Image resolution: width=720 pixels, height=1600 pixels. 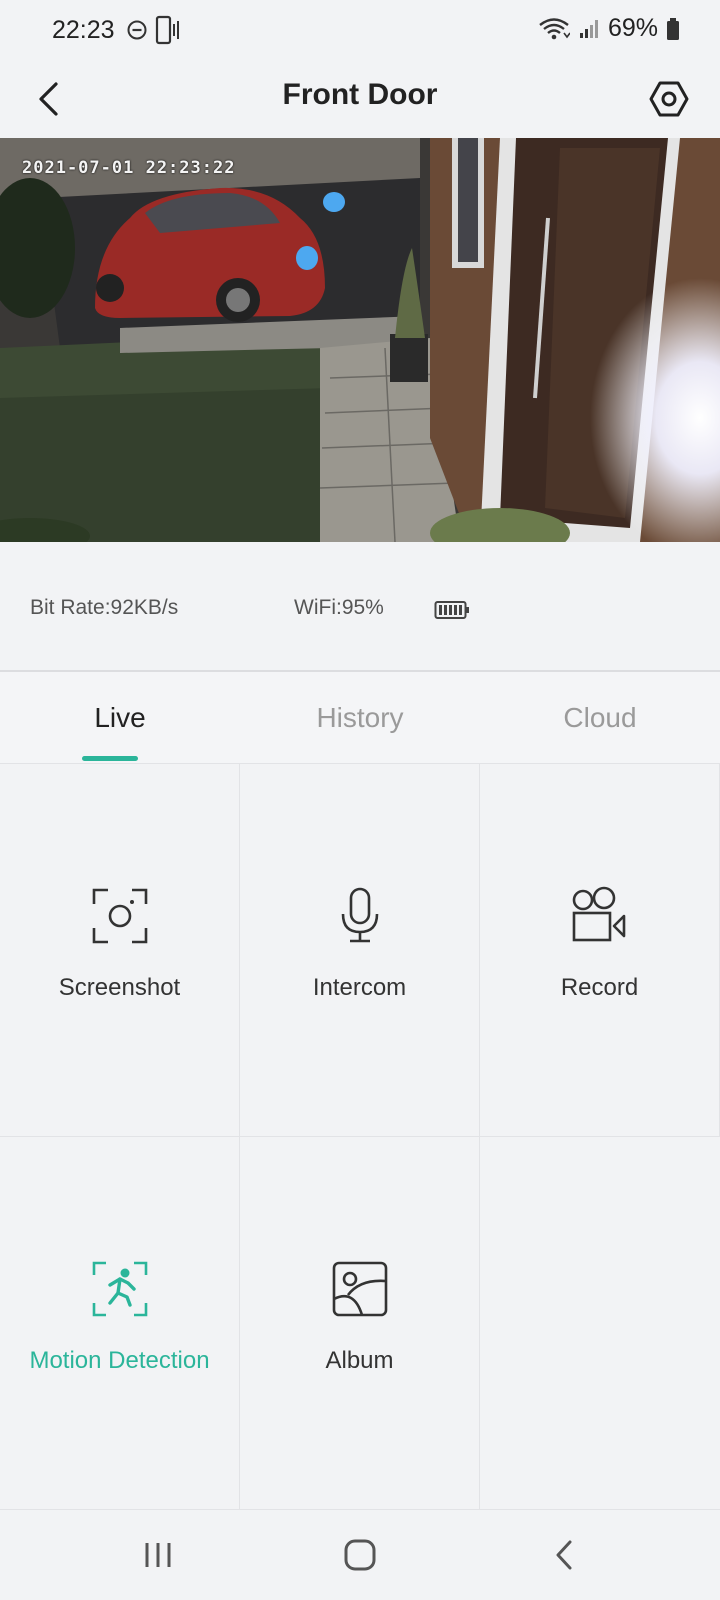 What do you see at coordinates (360, 916) in the screenshot?
I see `microphone-icon` at bounding box center [360, 916].